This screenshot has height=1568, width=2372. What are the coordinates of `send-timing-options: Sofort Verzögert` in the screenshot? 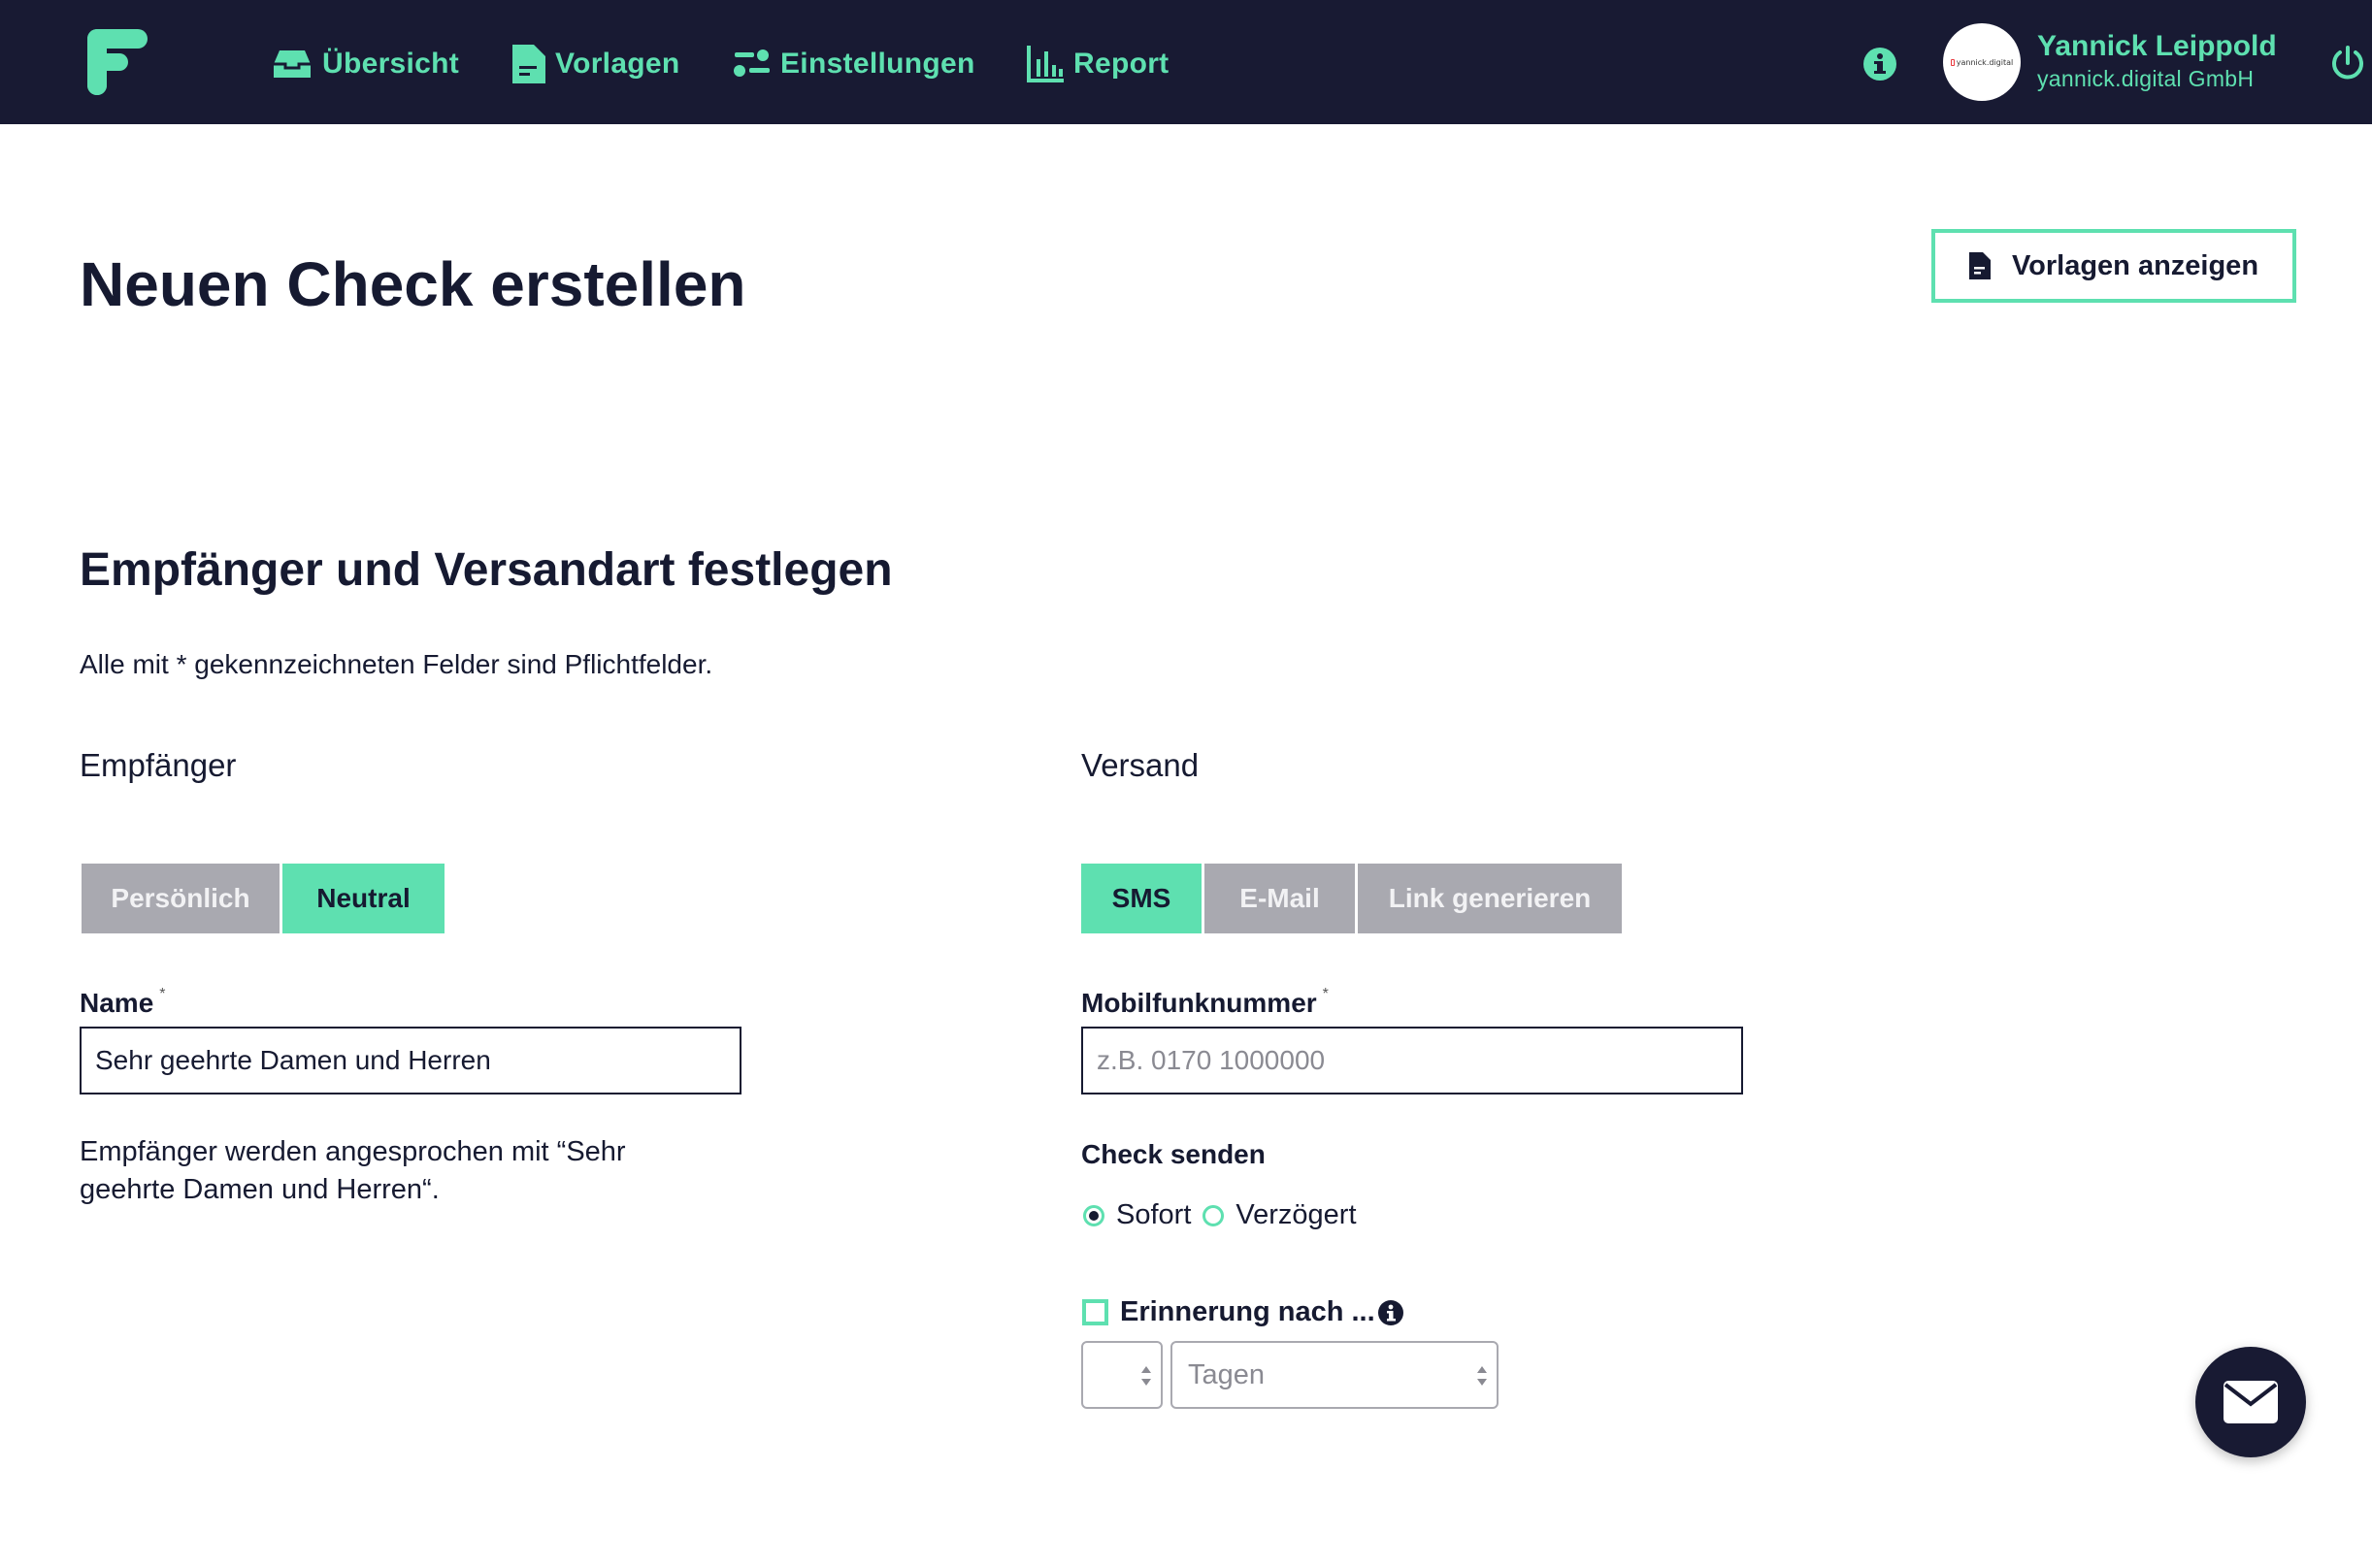 It's located at (1220, 1215).